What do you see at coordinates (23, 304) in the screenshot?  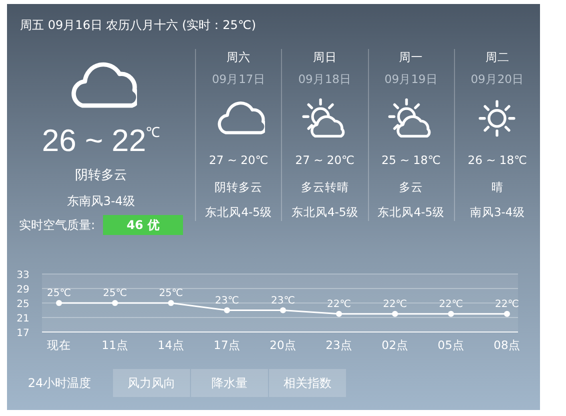 I see `axis-tick-label: 25` at bounding box center [23, 304].